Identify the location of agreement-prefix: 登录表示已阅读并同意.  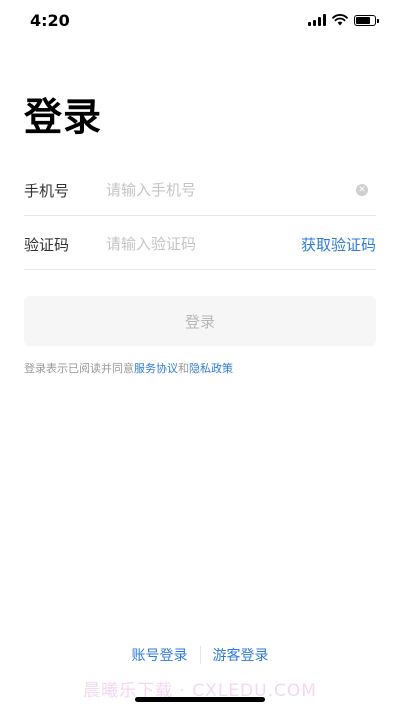
(79, 368).